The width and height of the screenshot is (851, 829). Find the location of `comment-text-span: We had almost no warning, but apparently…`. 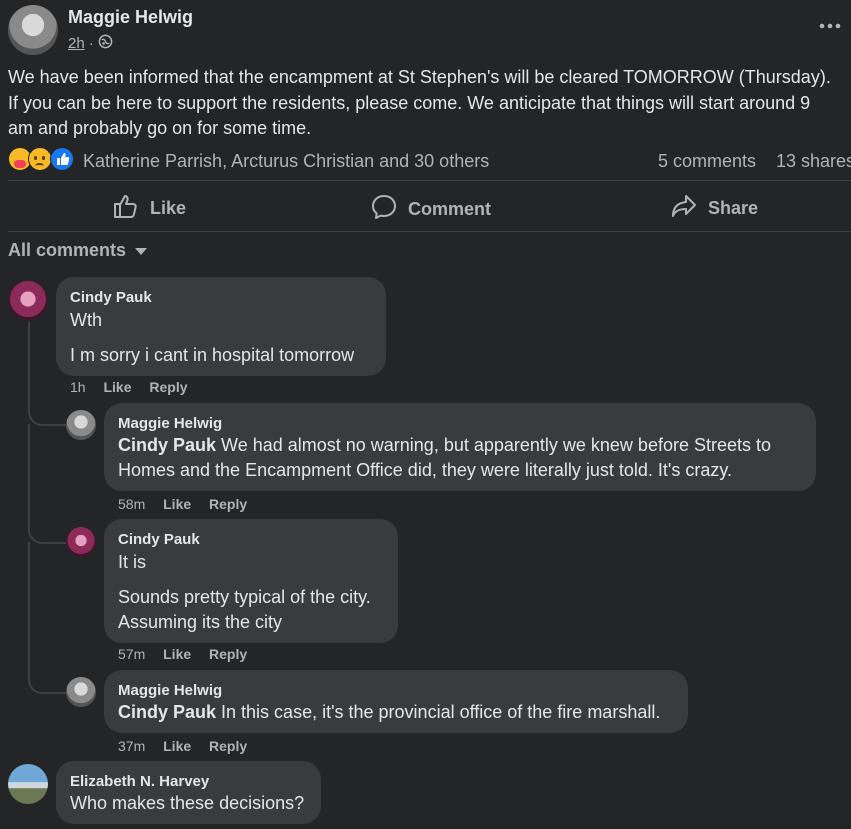

comment-text-span: We had almost no warning, but apparently… is located at coordinates (494, 445).